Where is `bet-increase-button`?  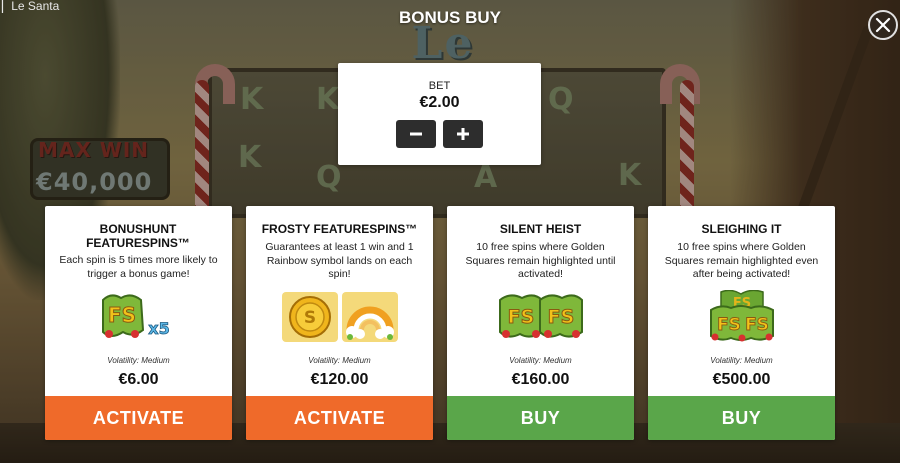 bet-increase-button is located at coordinates (463, 134).